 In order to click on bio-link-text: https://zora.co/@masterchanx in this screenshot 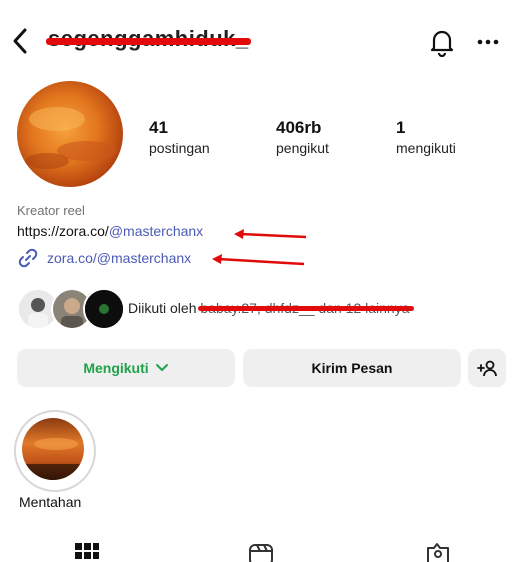, I will do `click(110, 231)`.